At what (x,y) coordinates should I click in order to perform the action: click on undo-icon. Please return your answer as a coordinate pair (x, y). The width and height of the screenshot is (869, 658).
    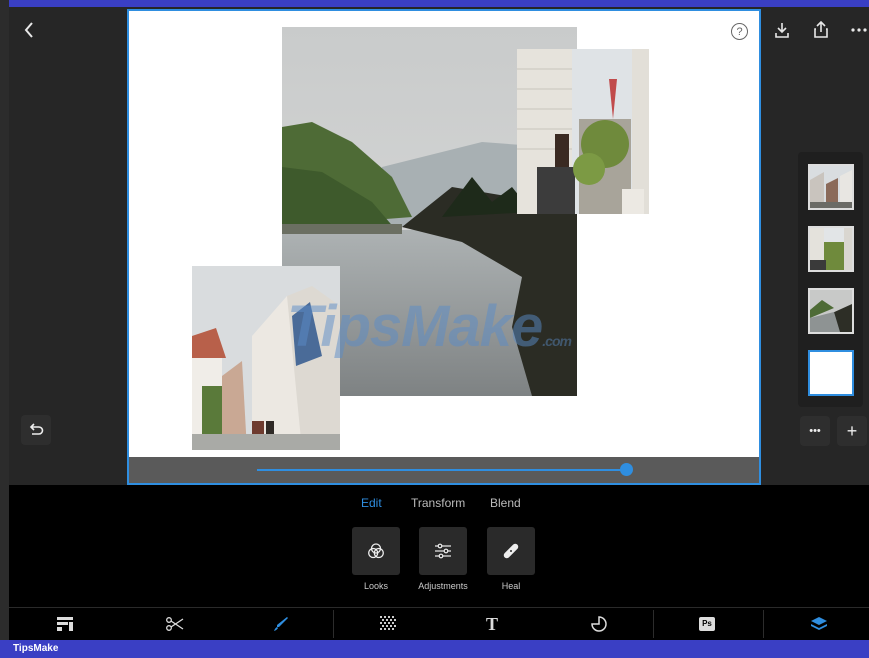
    Looking at the image, I should click on (36, 429).